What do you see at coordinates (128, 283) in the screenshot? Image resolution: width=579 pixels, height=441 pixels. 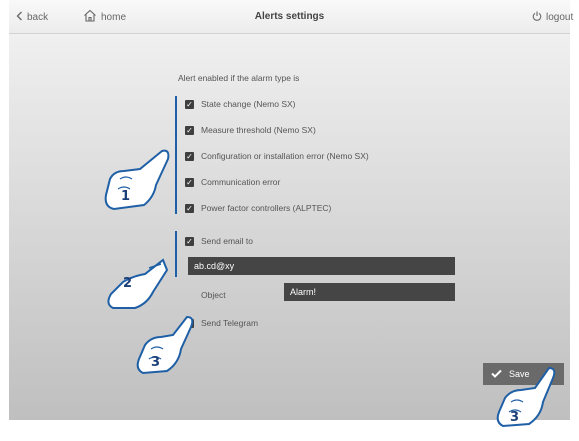 I see `callout-2: 2` at bounding box center [128, 283].